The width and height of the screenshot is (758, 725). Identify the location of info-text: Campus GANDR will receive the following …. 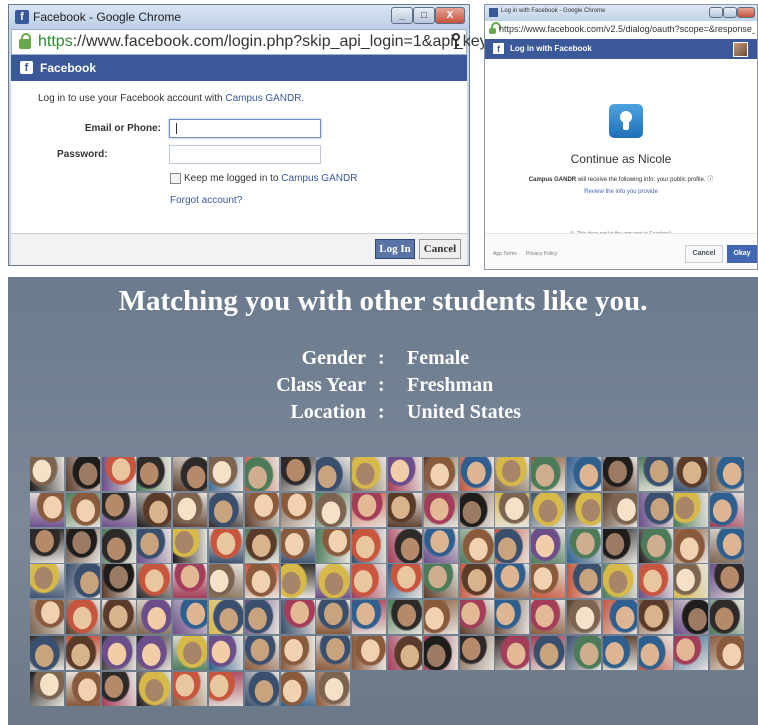
(621, 178).